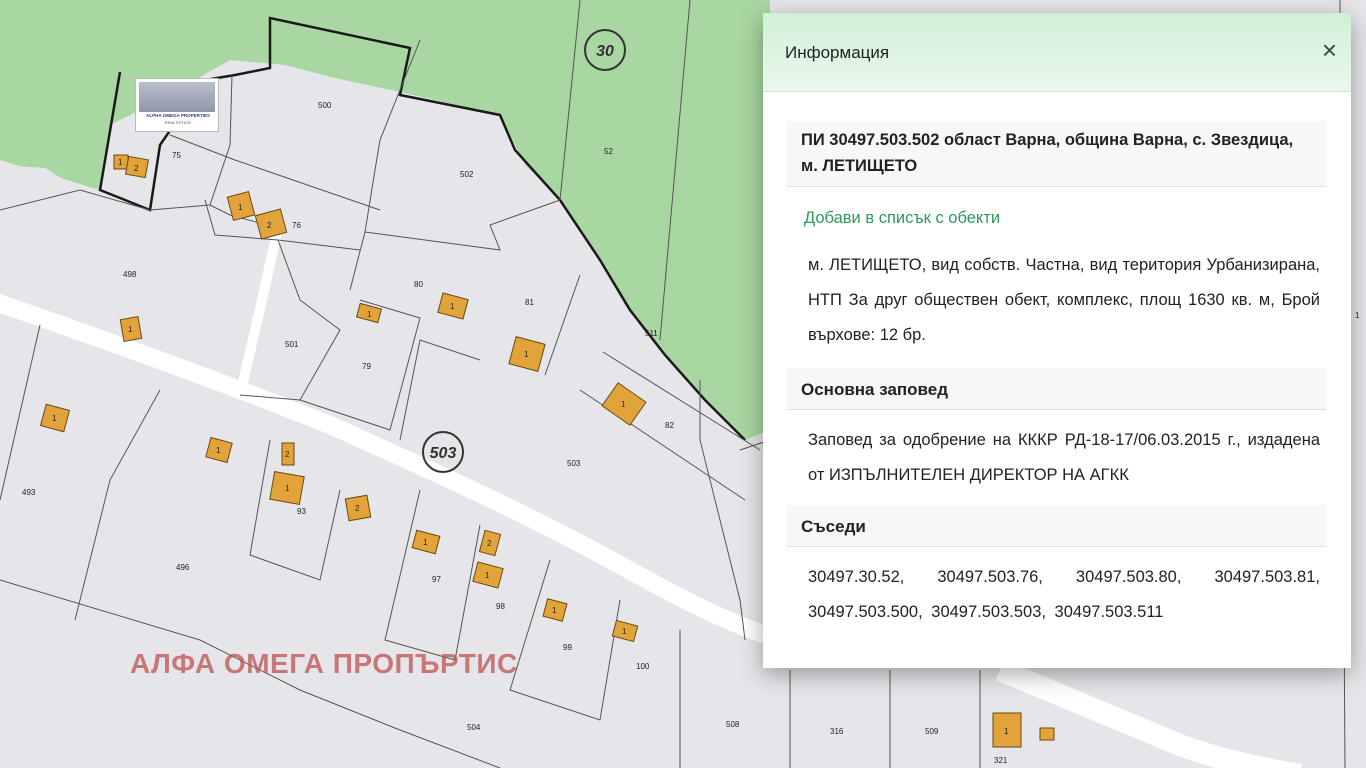 The width and height of the screenshot is (1366, 768). I want to click on parcel-label: 52, so click(608, 151).